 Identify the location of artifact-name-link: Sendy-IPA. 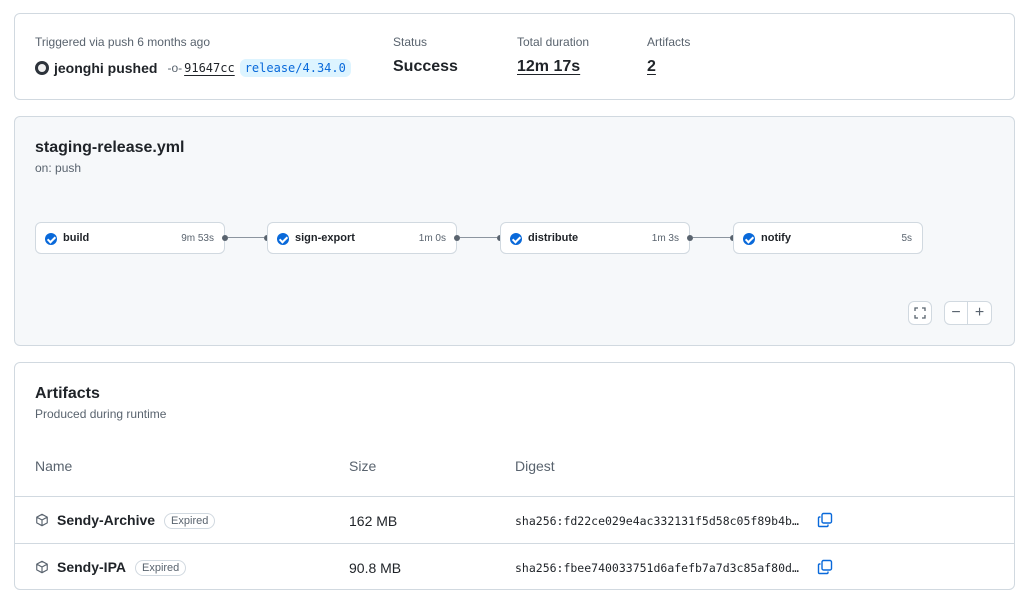
(91, 567).